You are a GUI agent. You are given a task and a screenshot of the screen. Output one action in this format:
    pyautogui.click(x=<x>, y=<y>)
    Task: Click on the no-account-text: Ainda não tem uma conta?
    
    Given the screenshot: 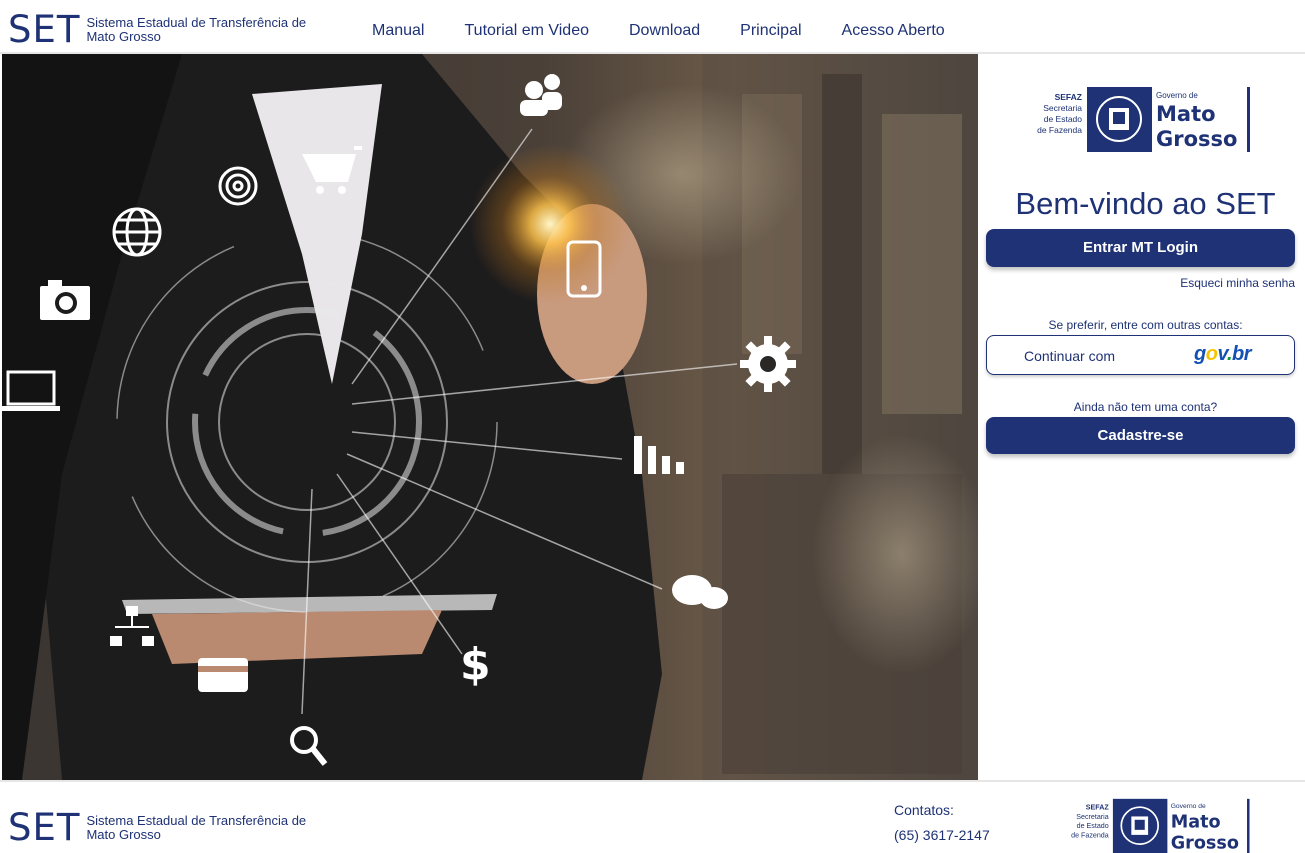 What is the action you would take?
    pyautogui.click(x=1145, y=407)
    